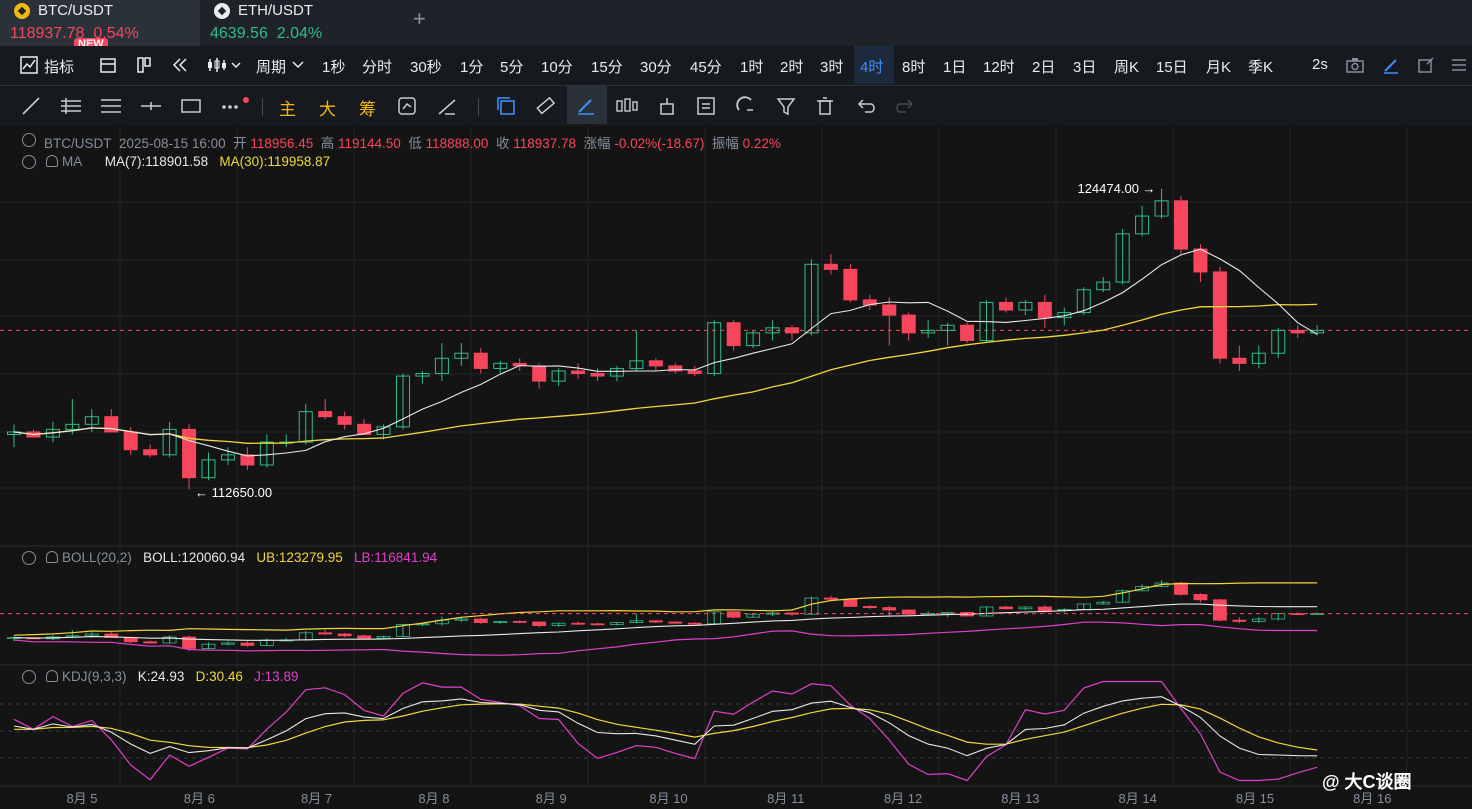  I want to click on tab-btc-usdt: BTC/USDT 118937.78 0.54% NEW, so click(100, 25).